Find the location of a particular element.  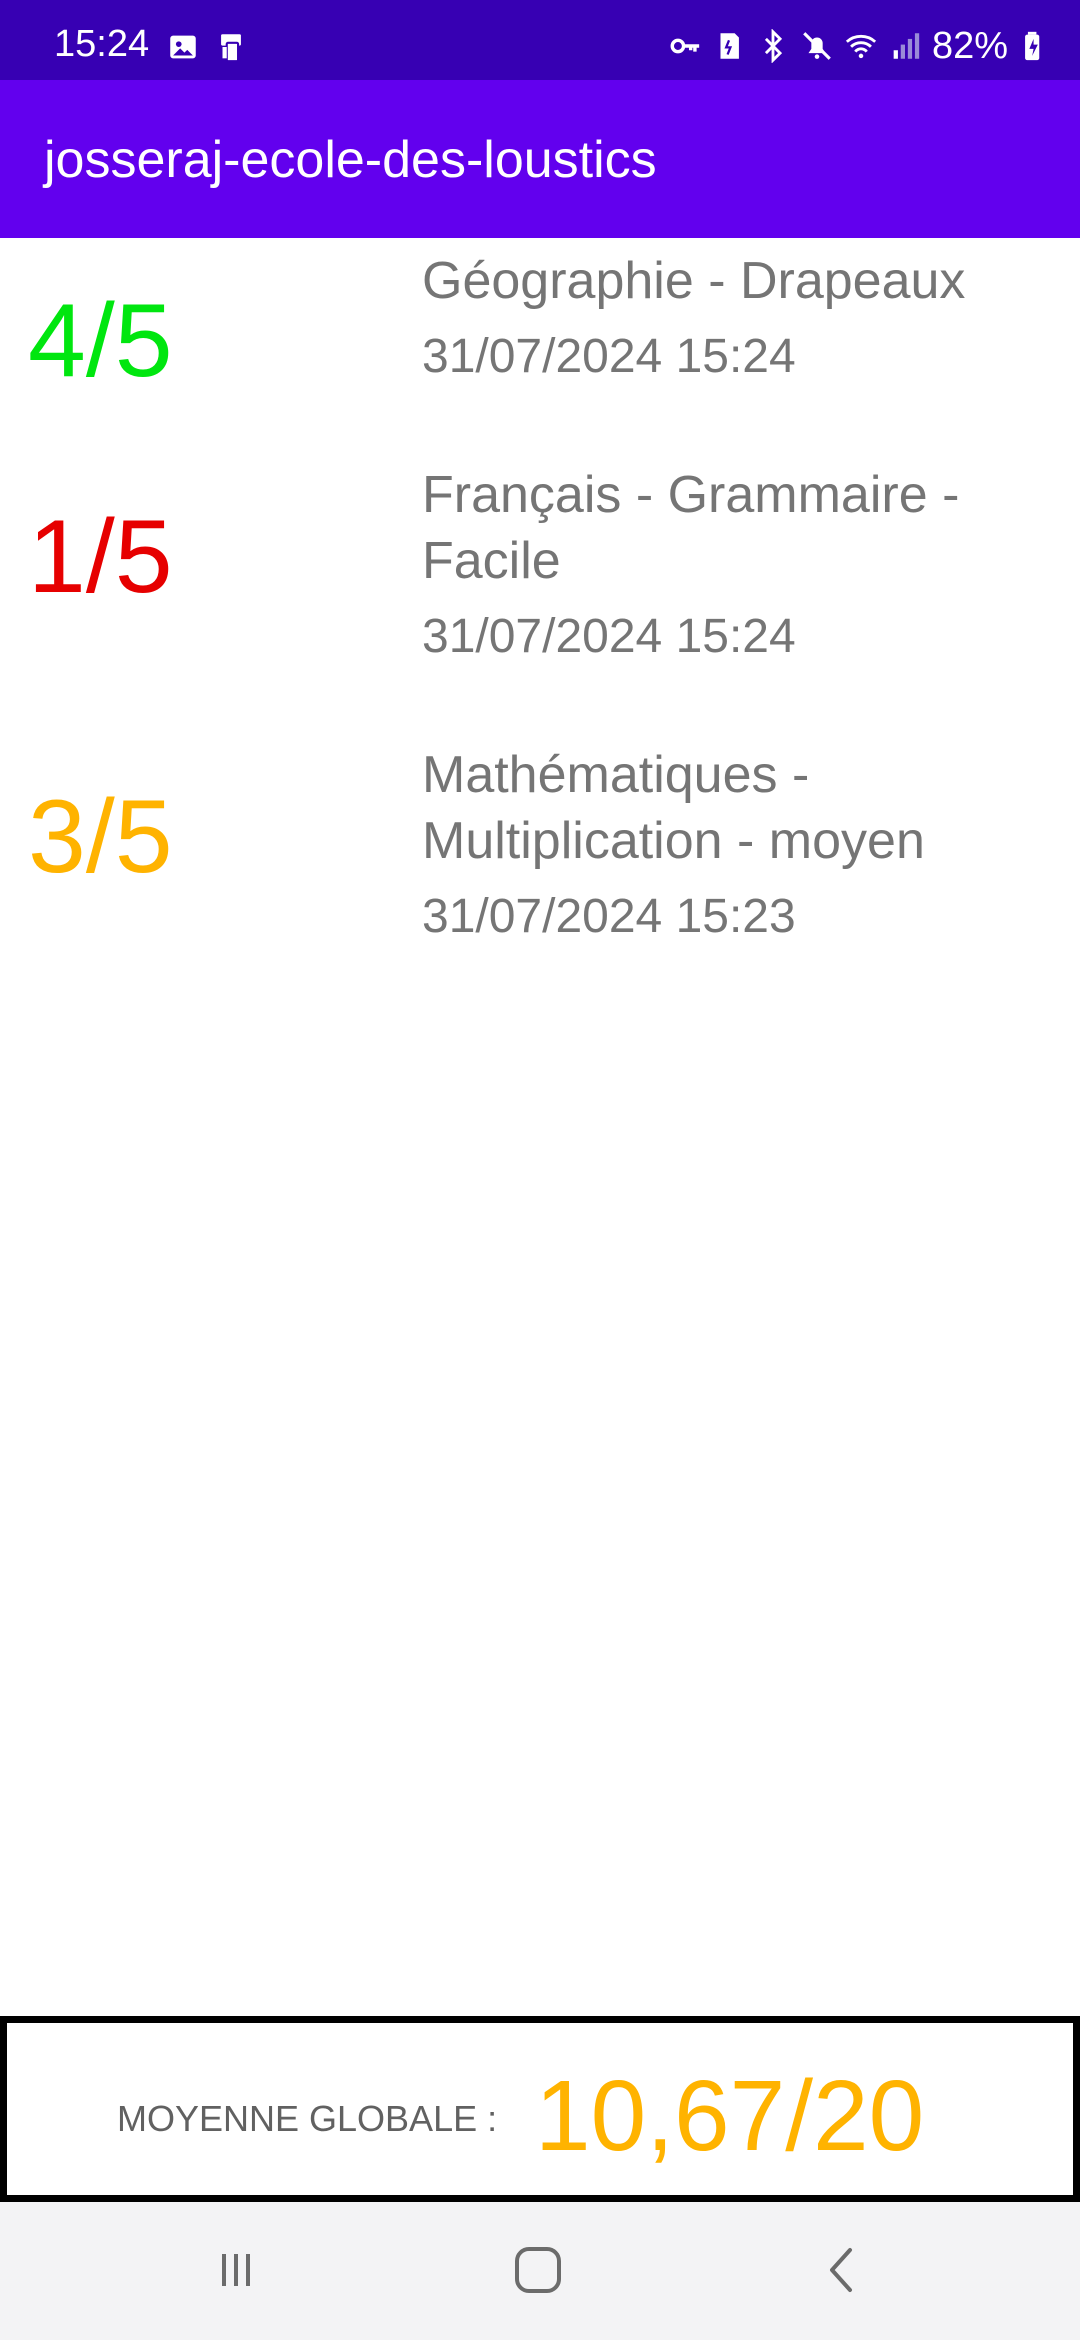

battery-icon is located at coordinates (1035, 46).